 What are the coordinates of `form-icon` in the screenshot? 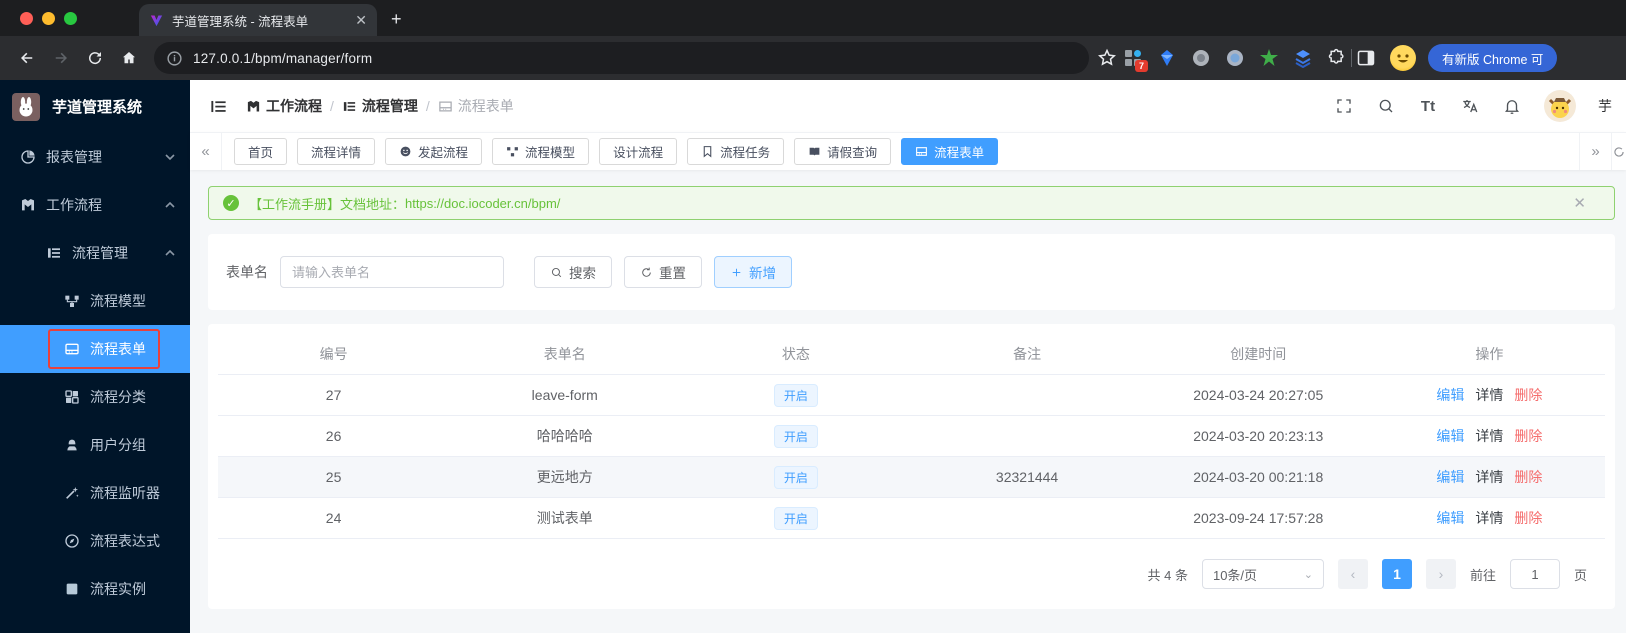 It's located at (922, 151).